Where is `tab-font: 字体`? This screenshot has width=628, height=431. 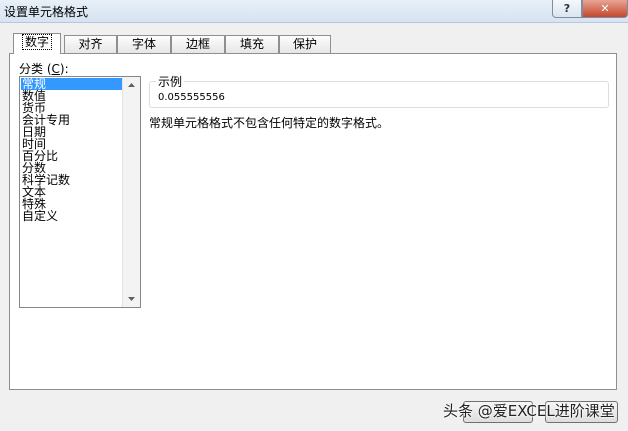 tab-font: 字体 is located at coordinates (144, 44).